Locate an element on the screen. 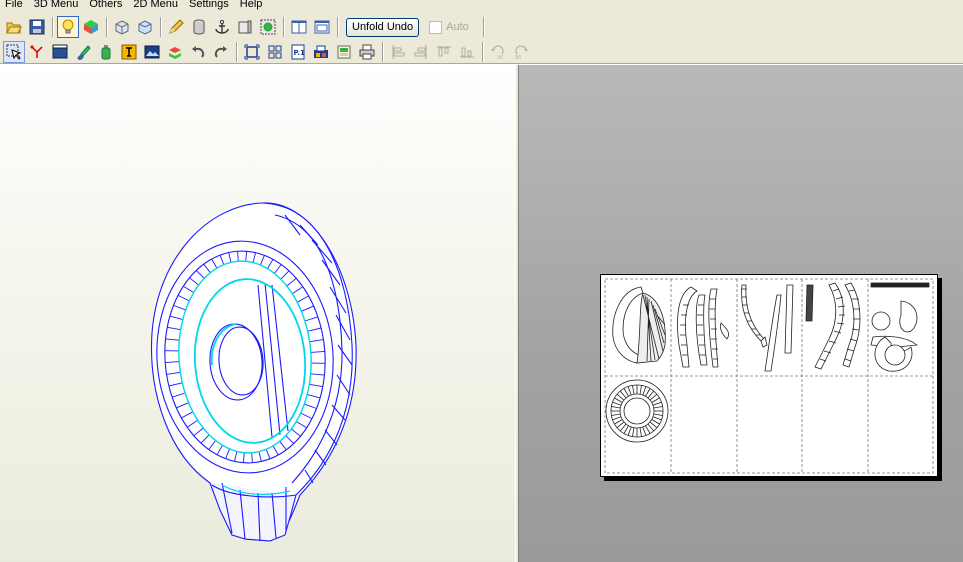  layout-button is located at coordinates (275, 52).